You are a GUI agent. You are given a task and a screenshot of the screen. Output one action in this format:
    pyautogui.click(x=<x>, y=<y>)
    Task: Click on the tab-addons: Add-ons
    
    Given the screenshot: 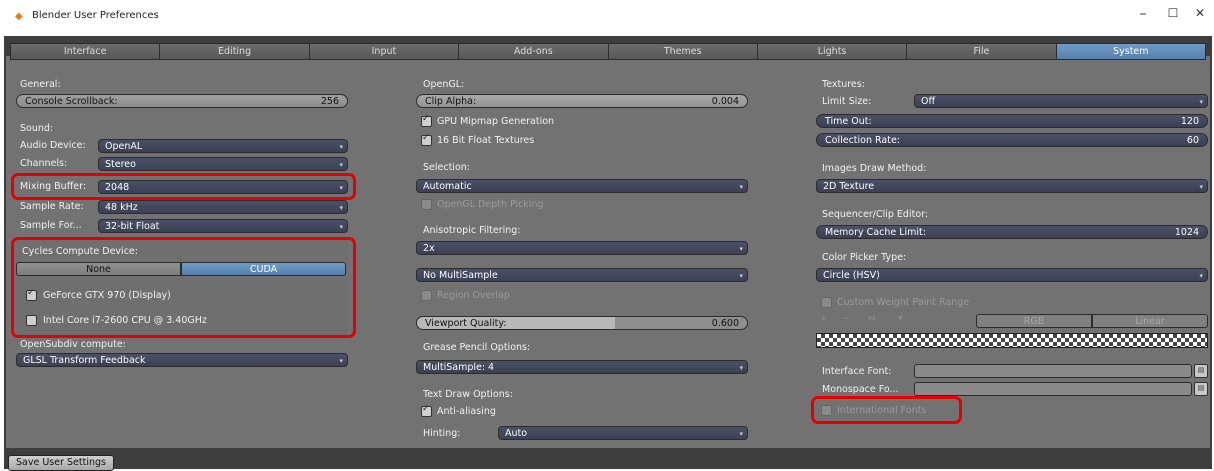 What is the action you would take?
    pyautogui.click(x=533, y=51)
    